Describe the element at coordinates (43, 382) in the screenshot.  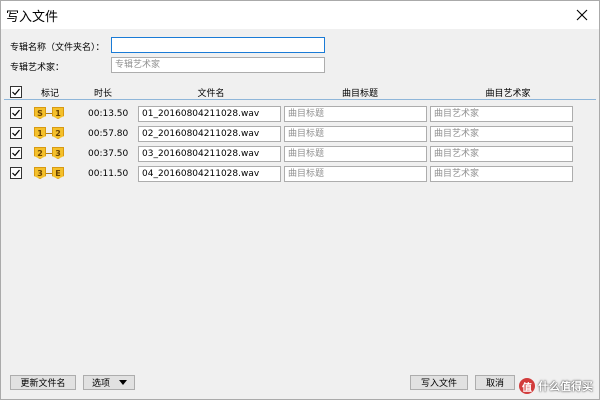
I see `update-filenames-button: 更新文件名` at that location.